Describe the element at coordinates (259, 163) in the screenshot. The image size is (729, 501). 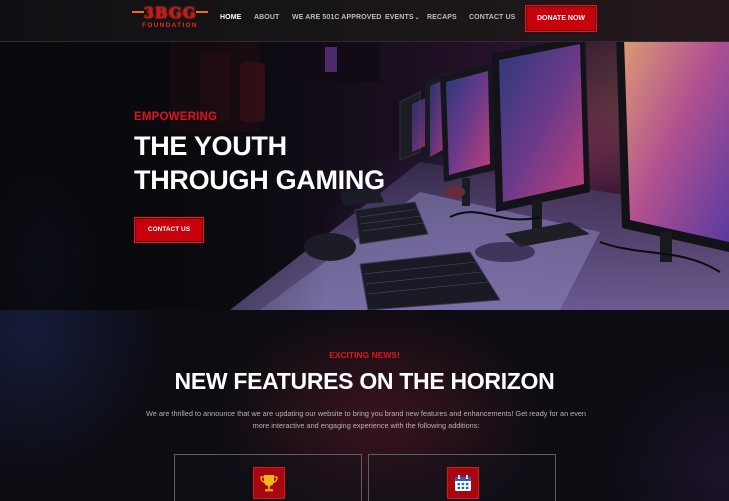
I see `hero-title: THE YOUTH THROUGH GAMING` at that location.